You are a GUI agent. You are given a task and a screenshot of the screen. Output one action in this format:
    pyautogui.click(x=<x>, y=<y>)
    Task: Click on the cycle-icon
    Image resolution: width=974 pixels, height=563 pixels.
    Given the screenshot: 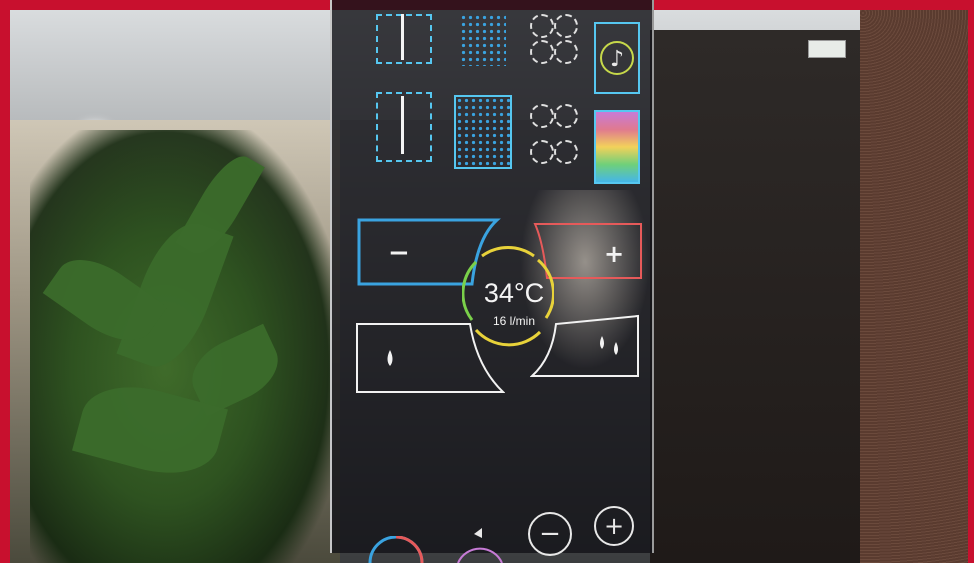 What is the action you would take?
    pyautogui.click(x=480, y=542)
    